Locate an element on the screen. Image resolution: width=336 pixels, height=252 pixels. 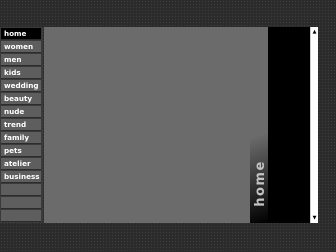
nav-item-nude: nude is located at coordinates (21, 112).